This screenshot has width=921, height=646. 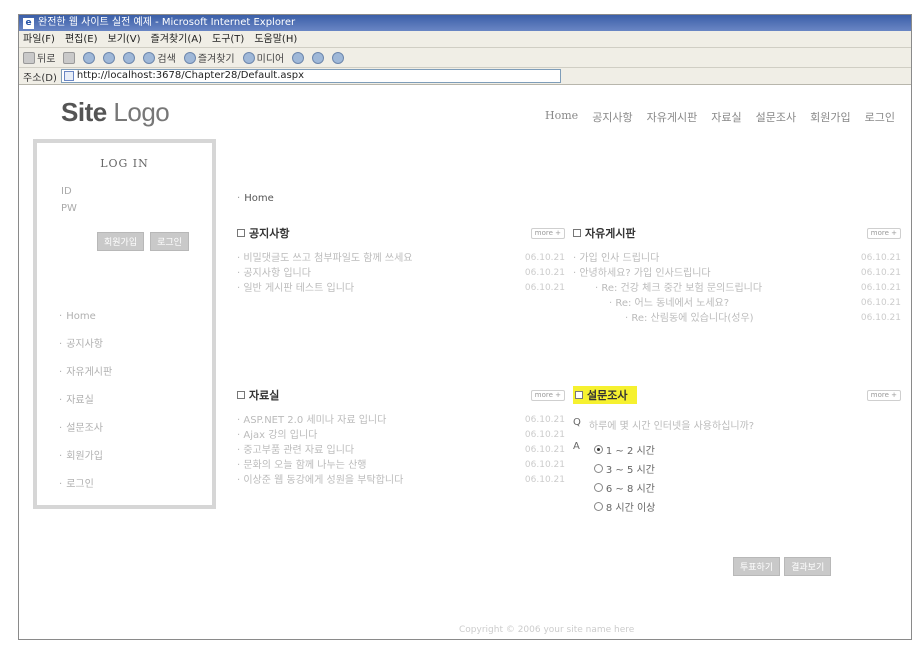 I want to click on notice-more-button: more +, so click(x=547, y=233).